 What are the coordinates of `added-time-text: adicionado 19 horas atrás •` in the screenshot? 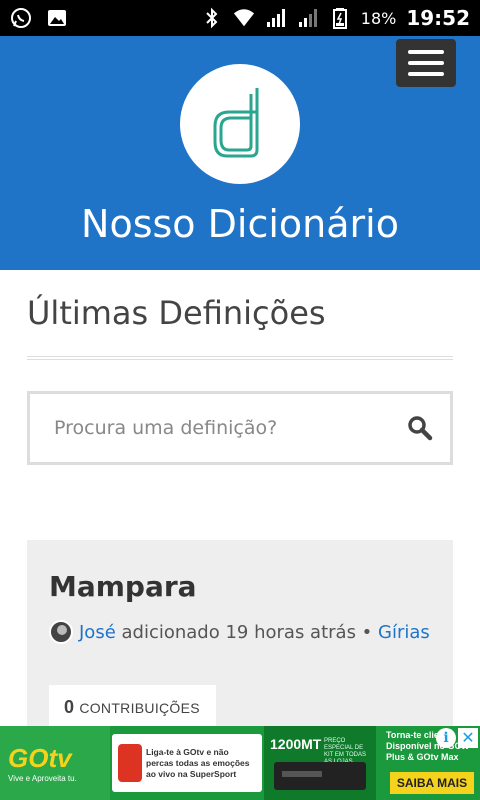 It's located at (247, 632).